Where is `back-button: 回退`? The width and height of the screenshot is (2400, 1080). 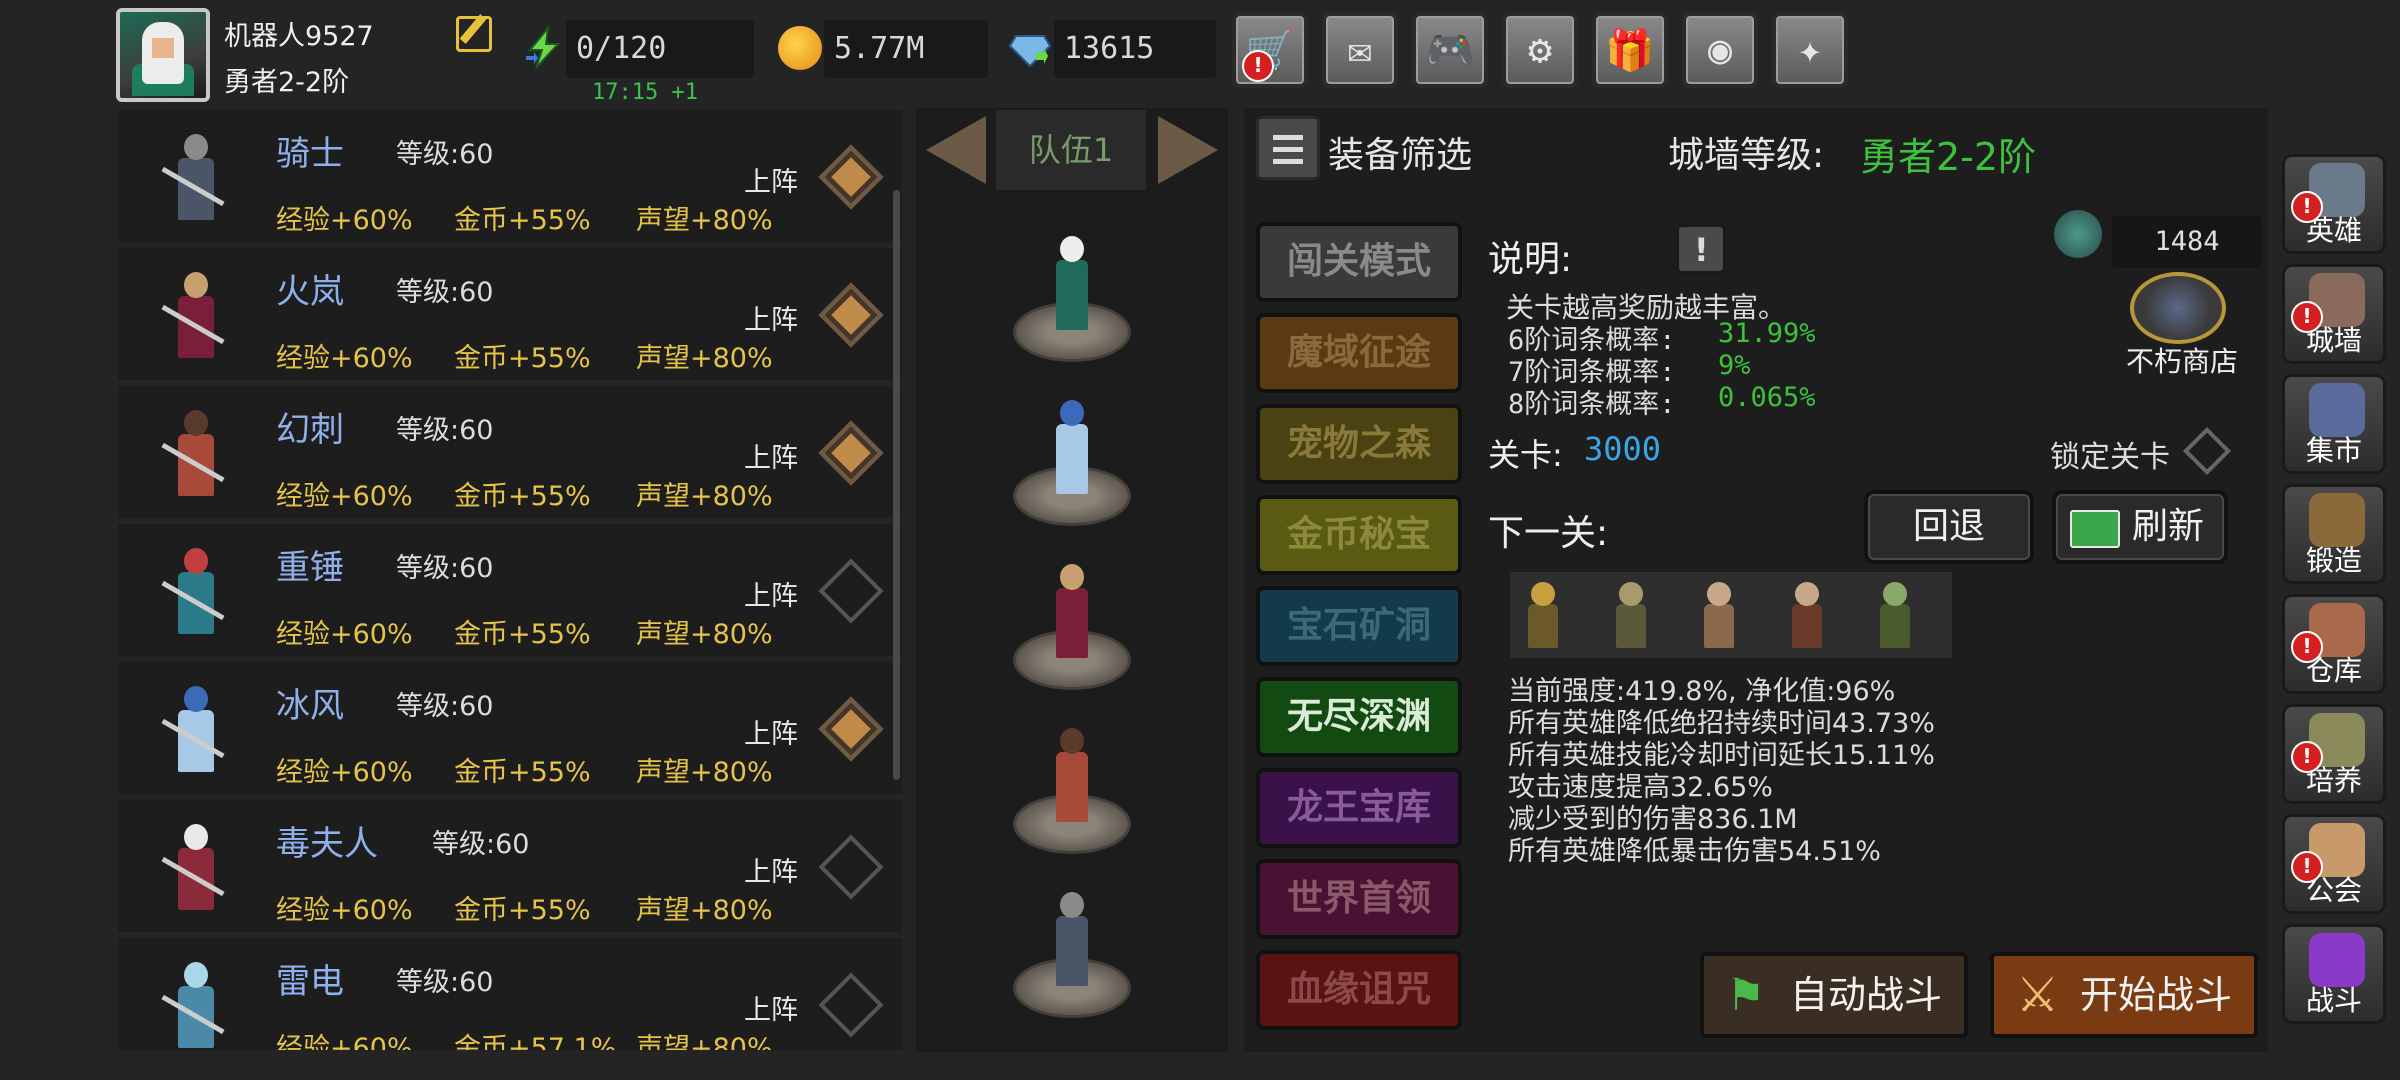 back-button: 回退 is located at coordinates (1949, 527).